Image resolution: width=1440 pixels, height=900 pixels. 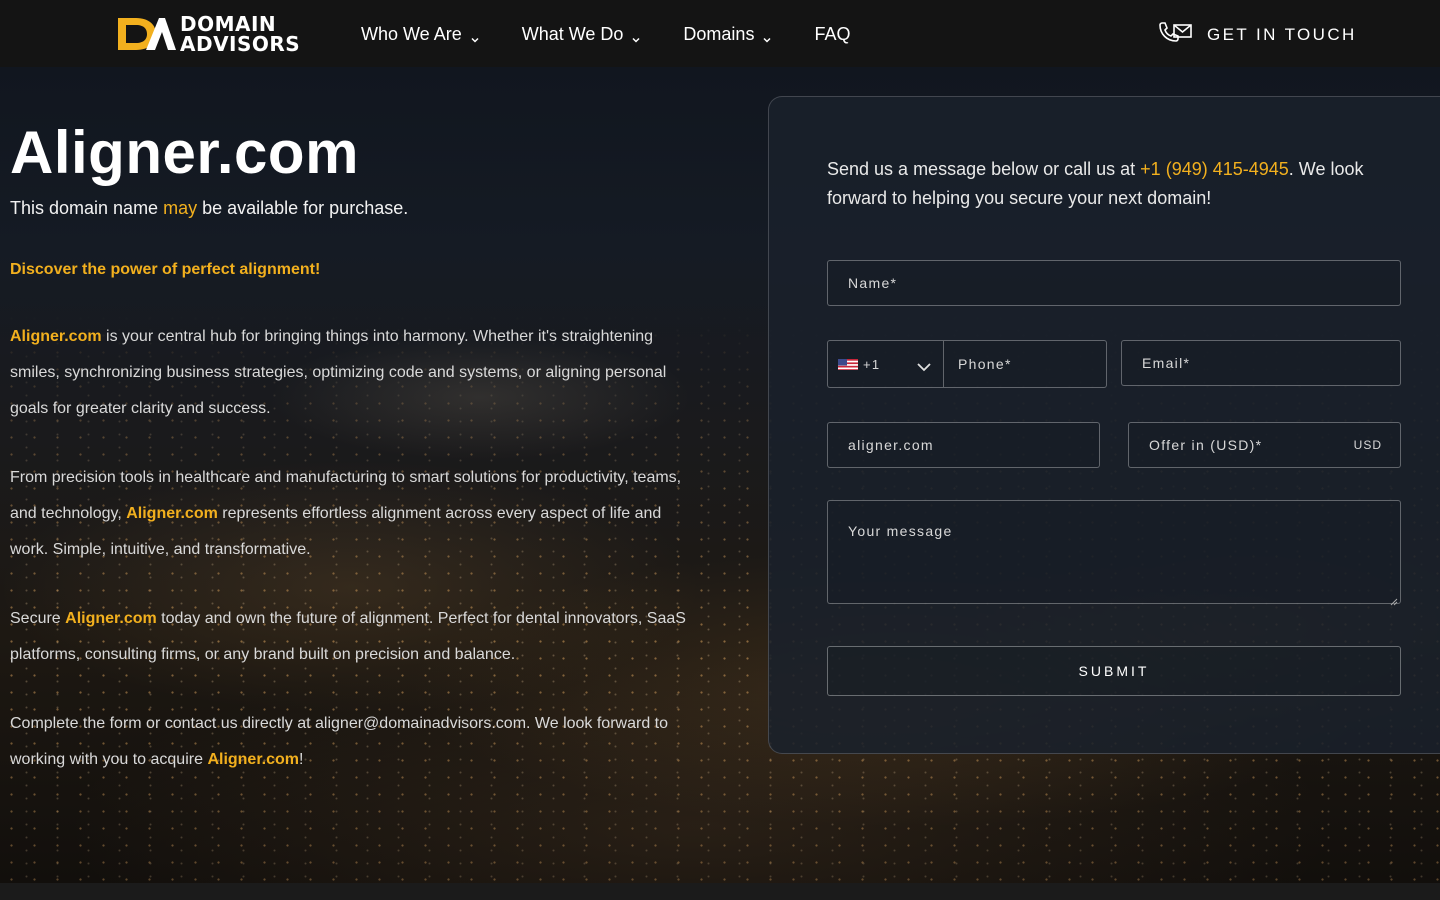 What do you see at coordinates (1166, 363) in the screenshot?
I see `email-placeholder: Email*` at bounding box center [1166, 363].